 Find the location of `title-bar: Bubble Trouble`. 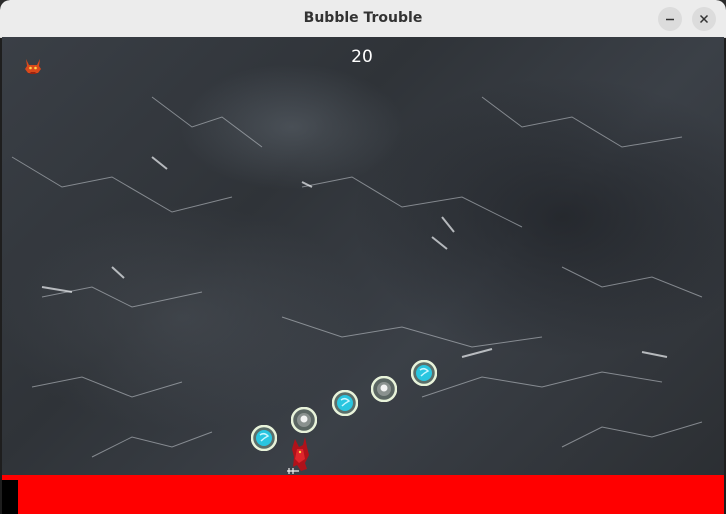

title-bar: Bubble Trouble is located at coordinates (363, 19).